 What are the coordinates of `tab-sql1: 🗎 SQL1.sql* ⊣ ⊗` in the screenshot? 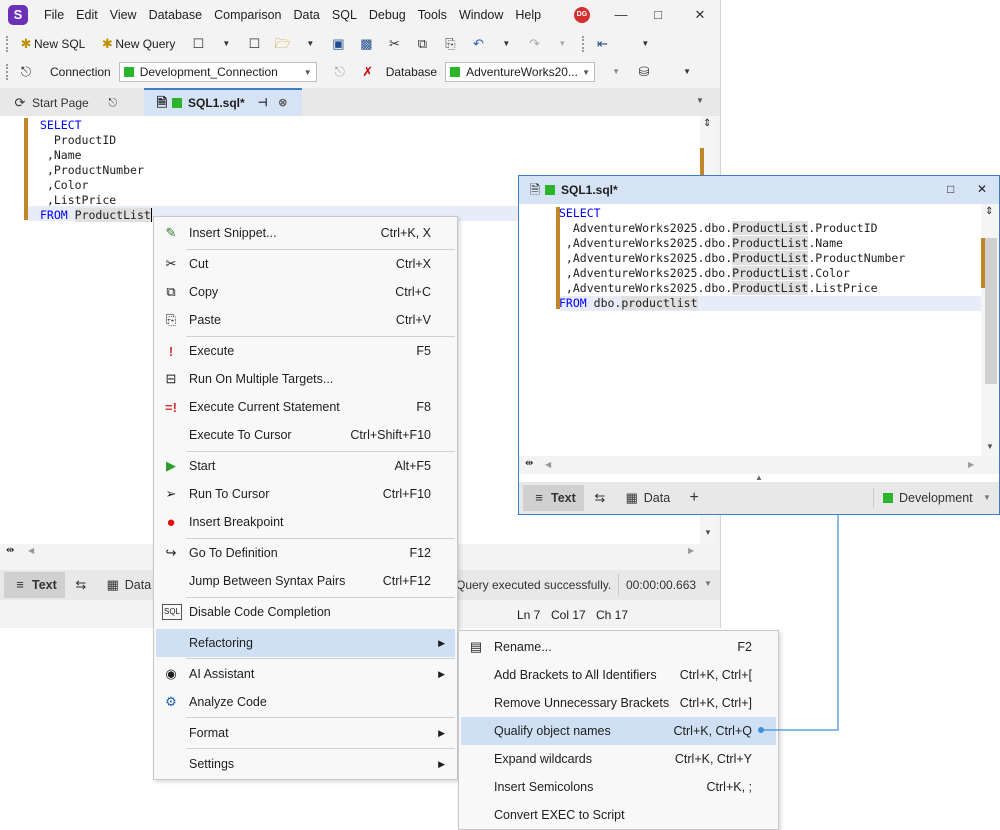 It's located at (223, 102).